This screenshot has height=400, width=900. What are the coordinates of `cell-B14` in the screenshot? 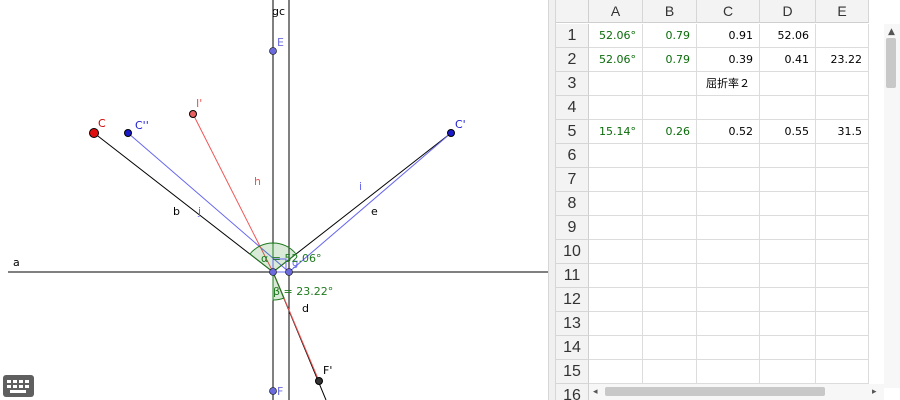 It's located at (670, 348).